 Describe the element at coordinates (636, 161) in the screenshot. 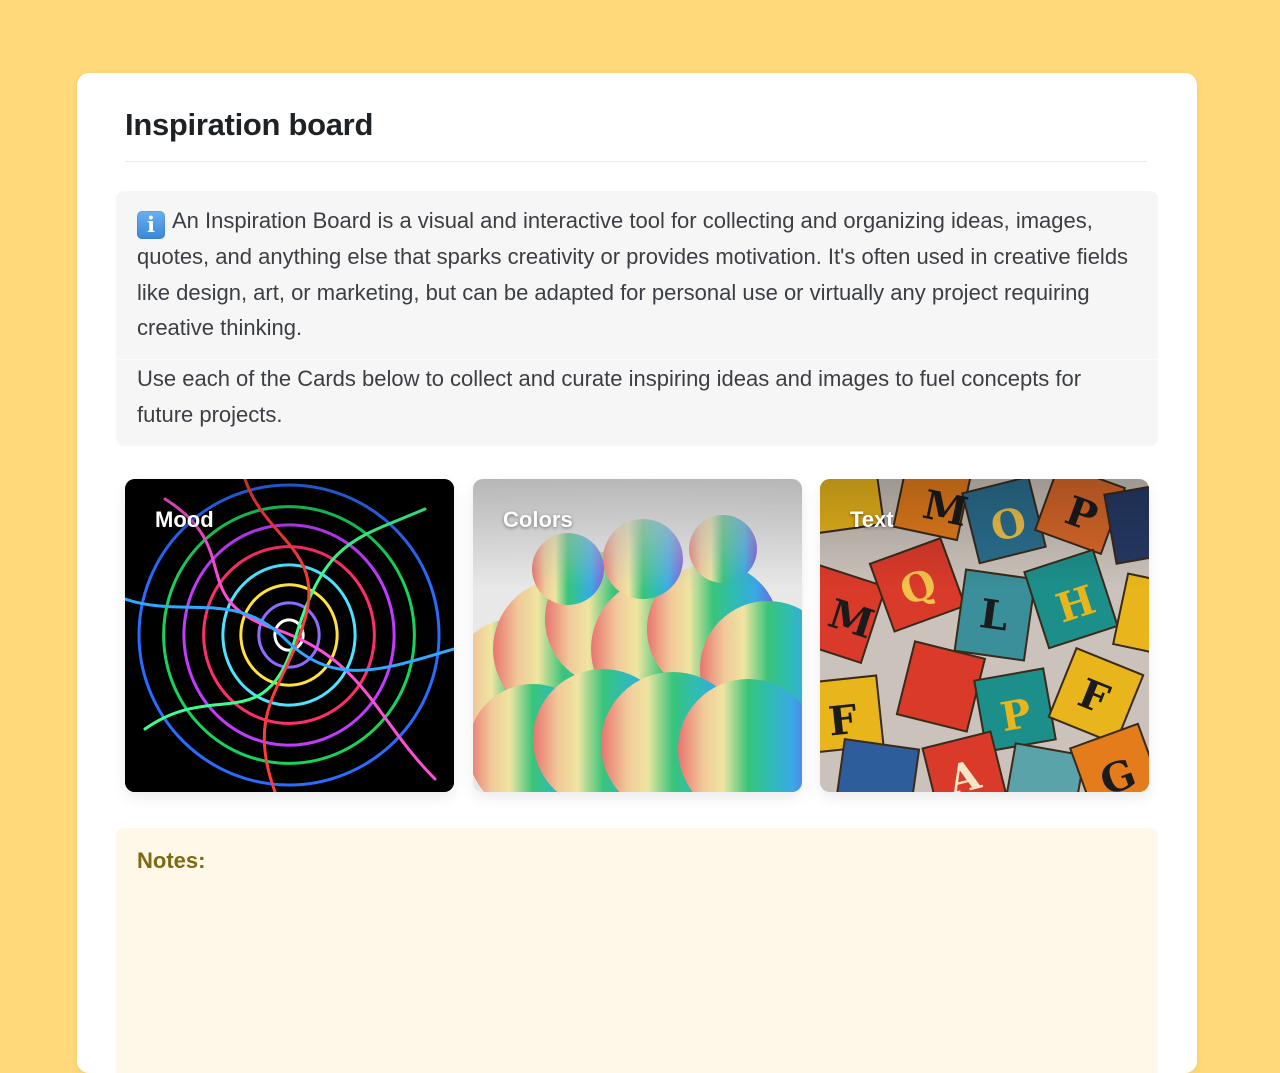

I see `title-divider` at that location.